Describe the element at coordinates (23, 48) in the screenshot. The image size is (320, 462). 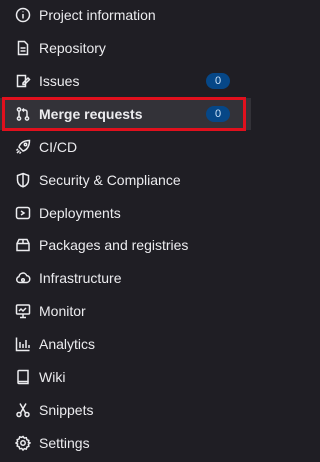
I see `repository-icon` at that location.